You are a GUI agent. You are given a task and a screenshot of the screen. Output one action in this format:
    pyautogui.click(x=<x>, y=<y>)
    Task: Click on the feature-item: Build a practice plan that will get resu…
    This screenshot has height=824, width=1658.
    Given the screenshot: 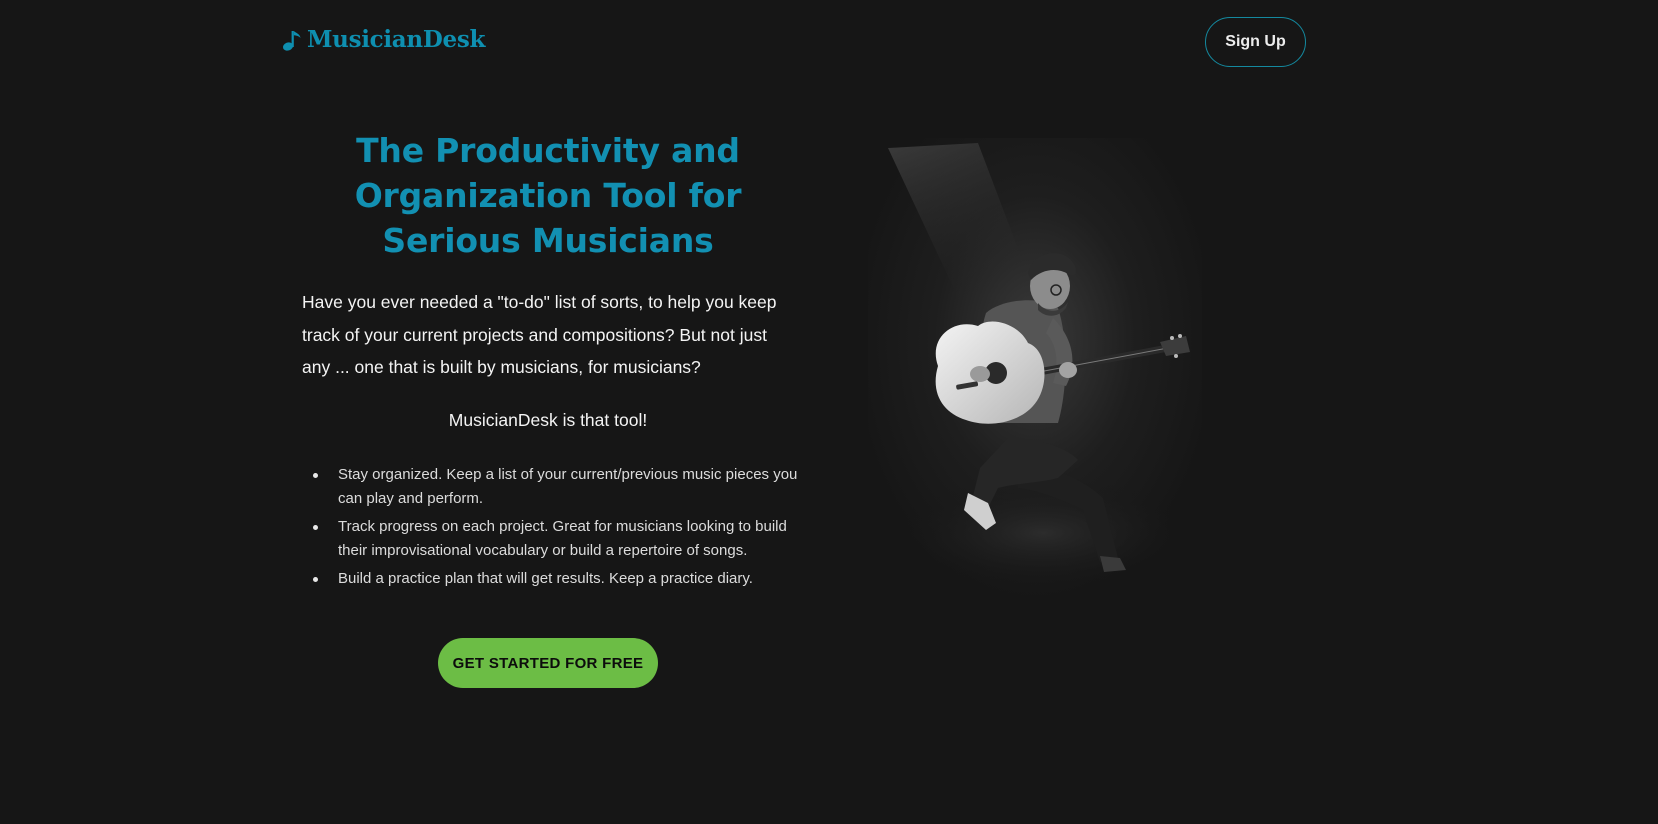 What is the action you would take?
    pyautogui.click(x=556, y=579)
    